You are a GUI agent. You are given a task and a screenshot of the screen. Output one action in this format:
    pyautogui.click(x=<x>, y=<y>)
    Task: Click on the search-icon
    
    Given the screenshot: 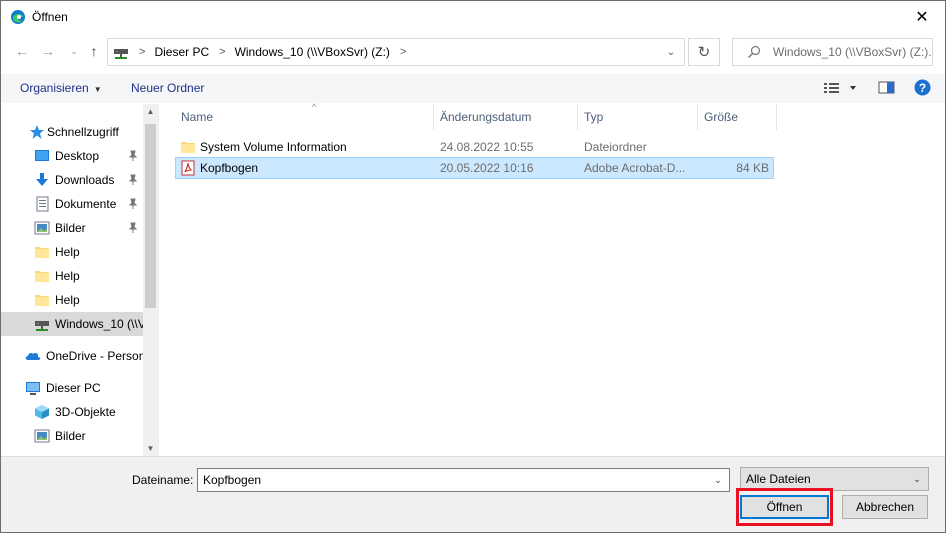 What is the action you would take?
    pyautogui.click(x=754, y=51)
    